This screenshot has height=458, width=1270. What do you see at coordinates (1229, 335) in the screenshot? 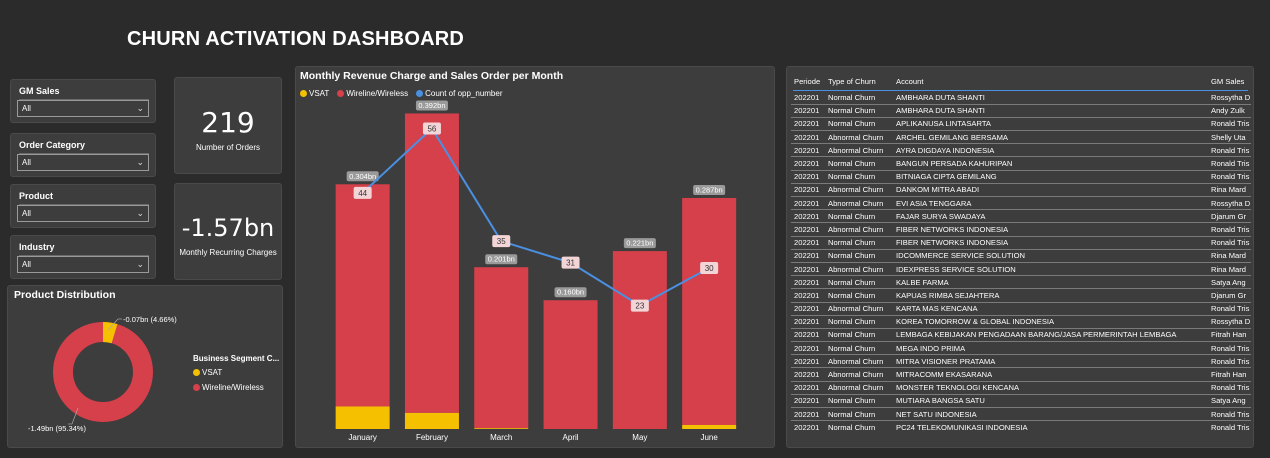
I see `cell-gm-sales: Fitrah Han` at bounding box center [1229, 335].